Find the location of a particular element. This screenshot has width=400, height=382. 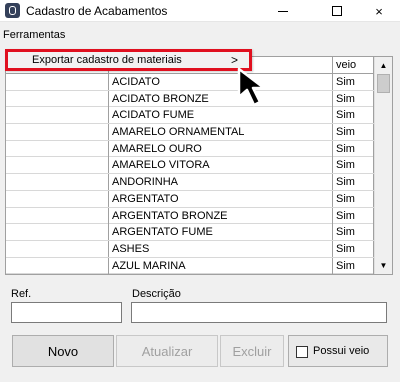

table-row: ARGENTATO BRONZE Sim is located at coordinates (190, 216).